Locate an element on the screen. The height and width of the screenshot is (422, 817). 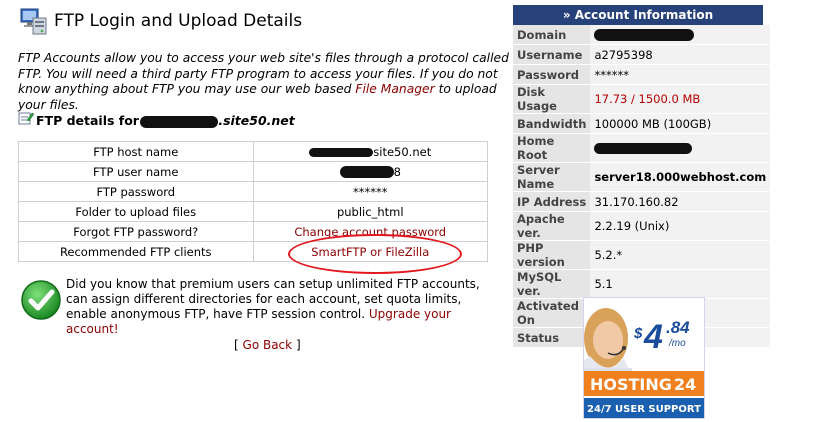
table-row: Username a2795398 is located at coordinates (642, 54).